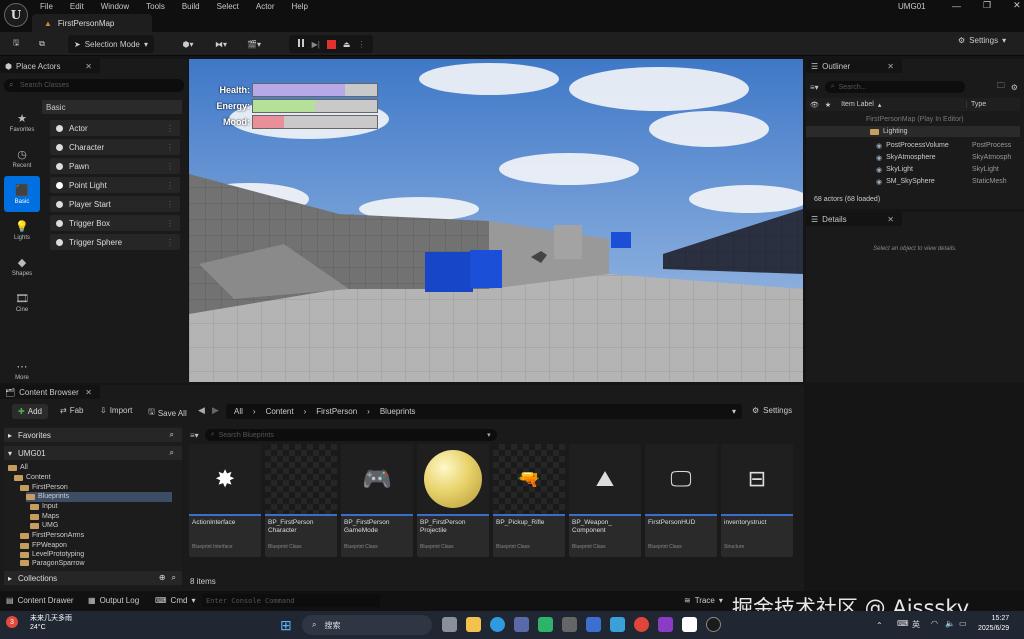 The height and width of the screenshot is (639, 1024). I want to click on tree-item-selected: Blueprints, so click(99, 497).